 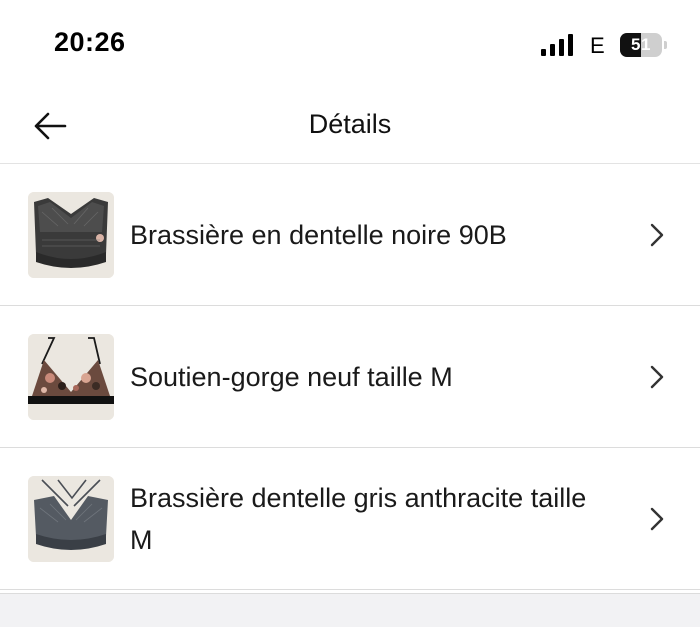 I want to click on back-button, so click(x=50, y=126).